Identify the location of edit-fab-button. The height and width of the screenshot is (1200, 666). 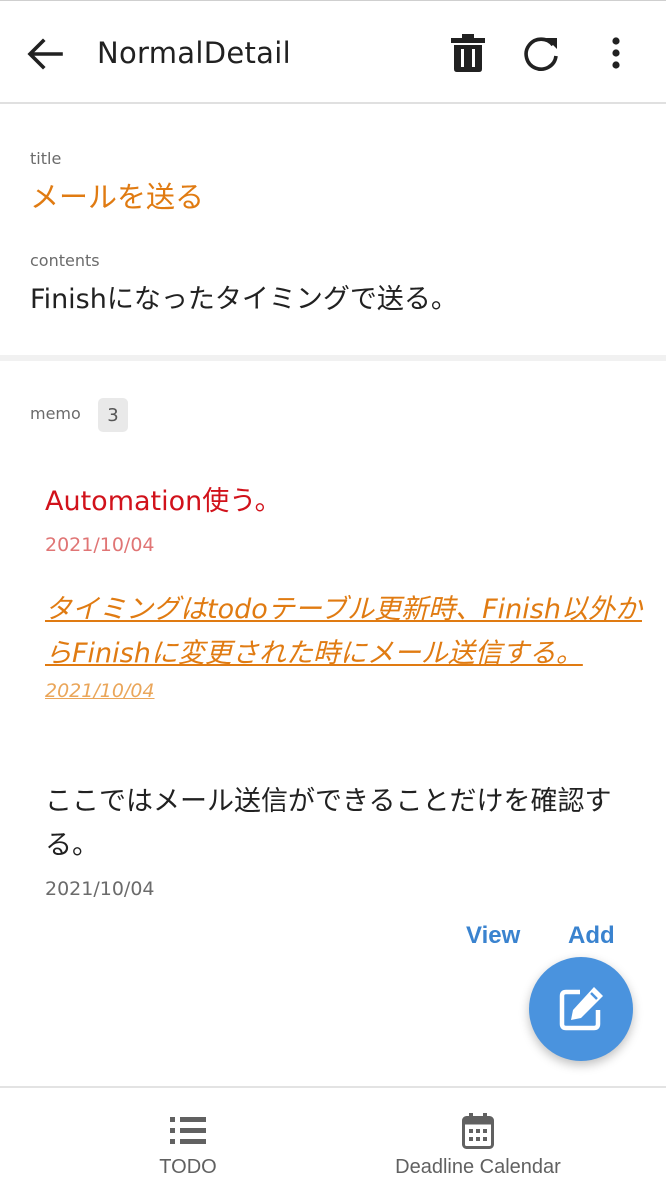
(581, 1009).